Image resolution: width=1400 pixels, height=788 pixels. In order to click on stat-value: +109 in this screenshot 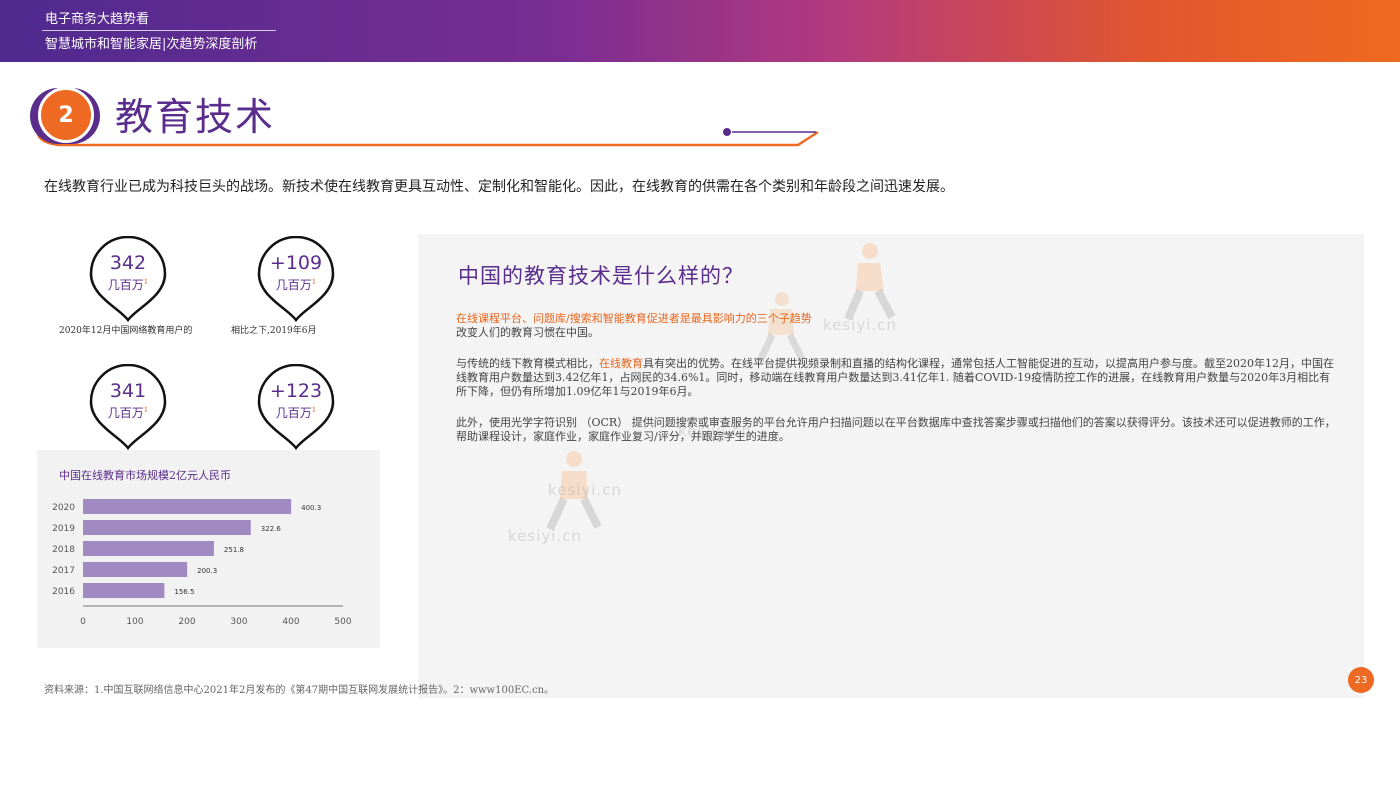, I will do `click(296, 263)`.